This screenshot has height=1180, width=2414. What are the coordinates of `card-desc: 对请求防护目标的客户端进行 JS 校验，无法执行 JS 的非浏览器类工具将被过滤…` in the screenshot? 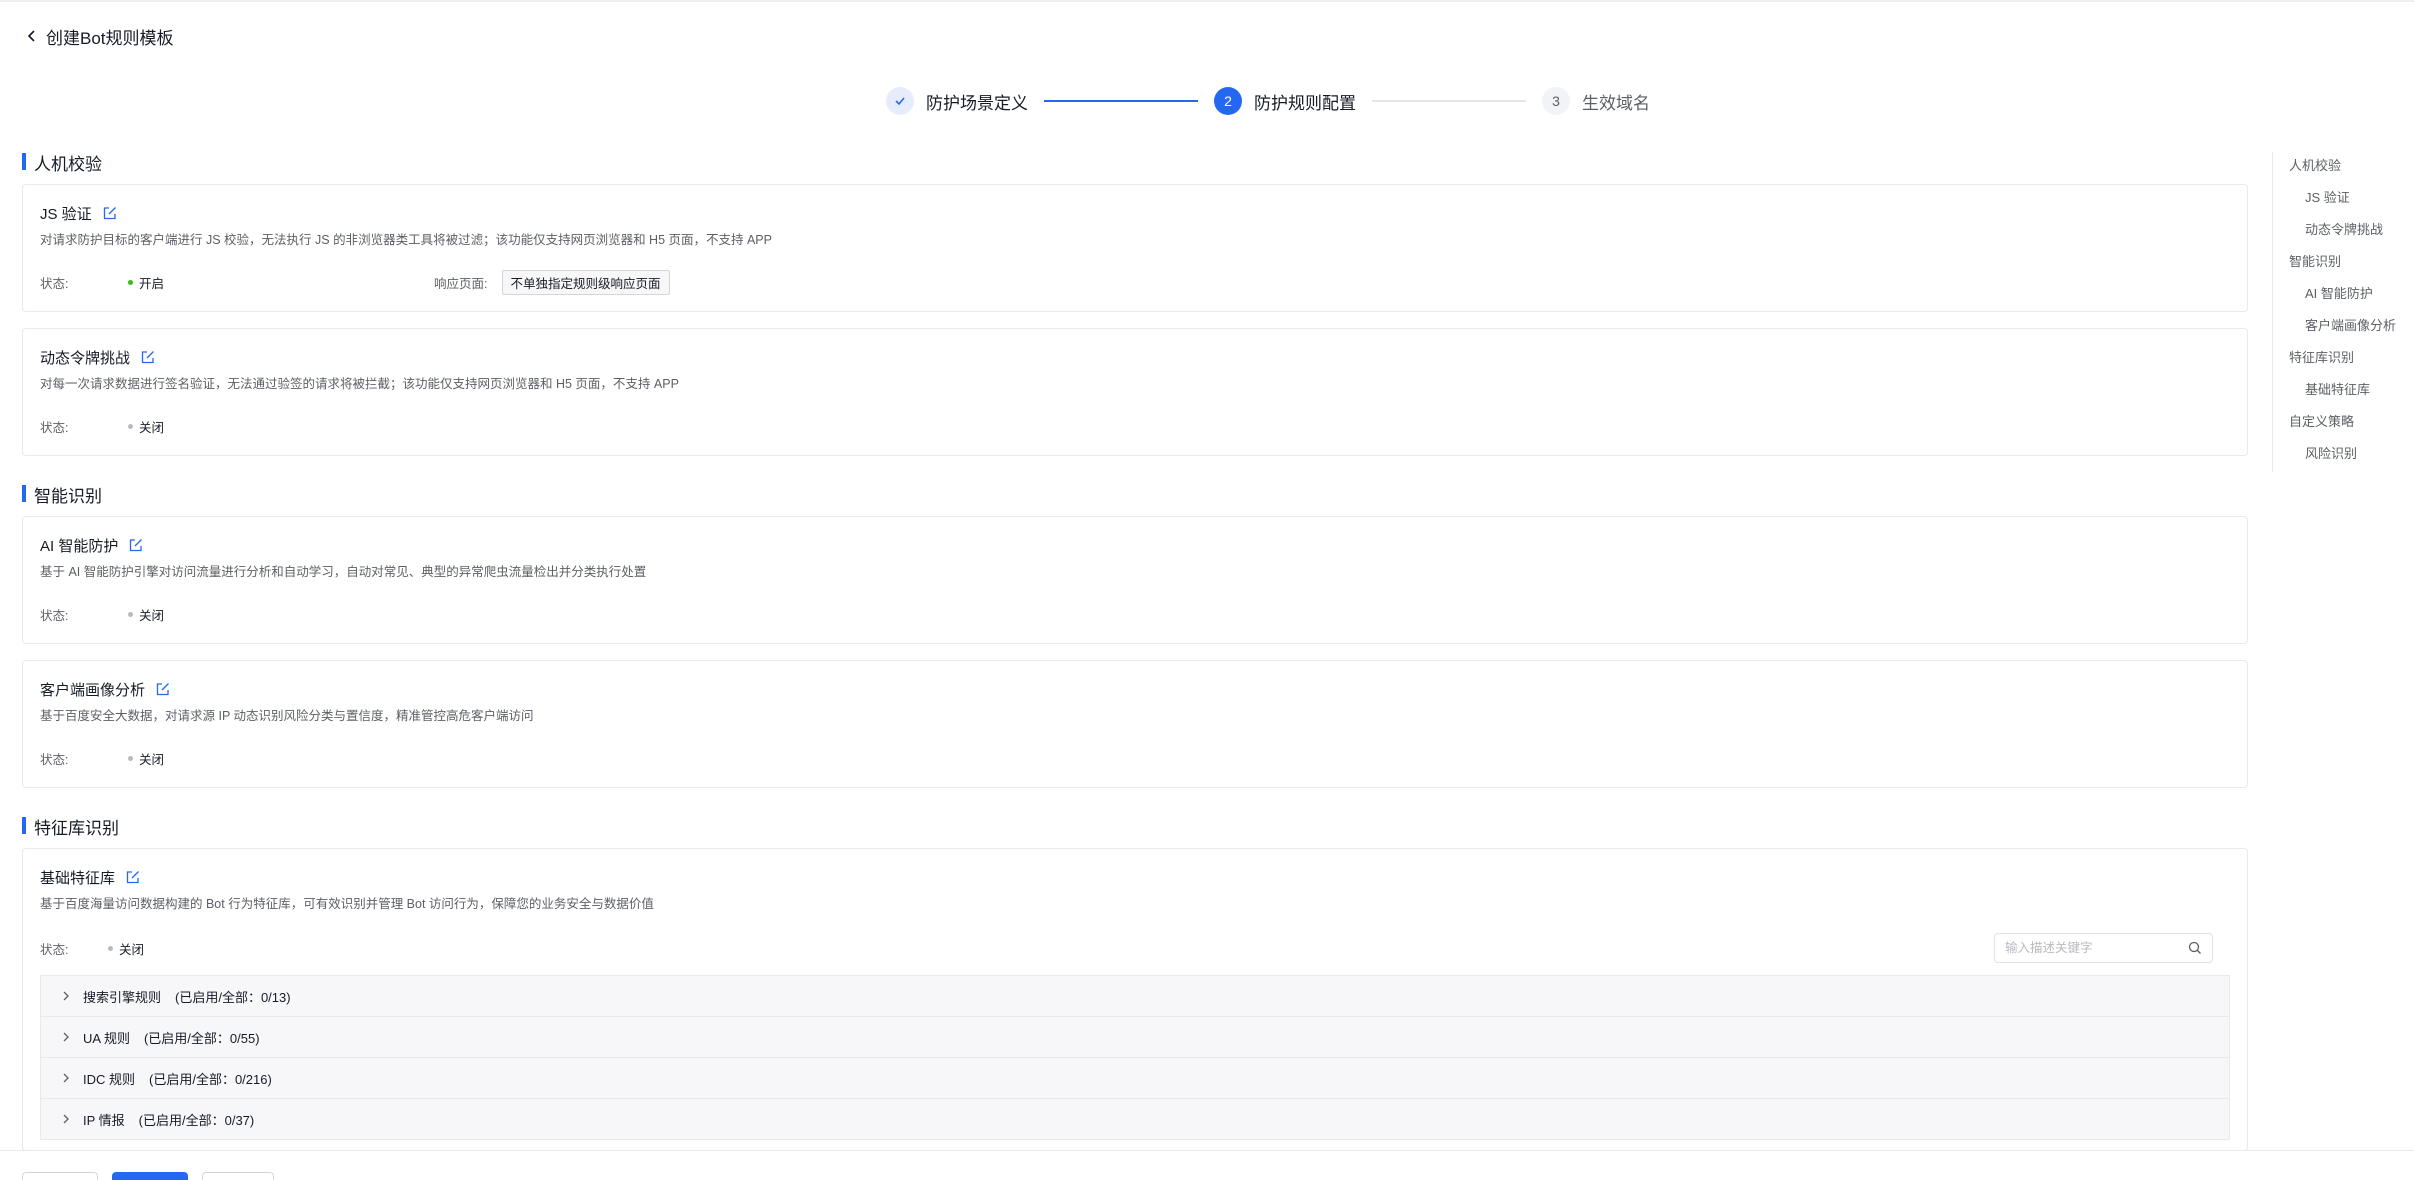 It's located at (406, 240).